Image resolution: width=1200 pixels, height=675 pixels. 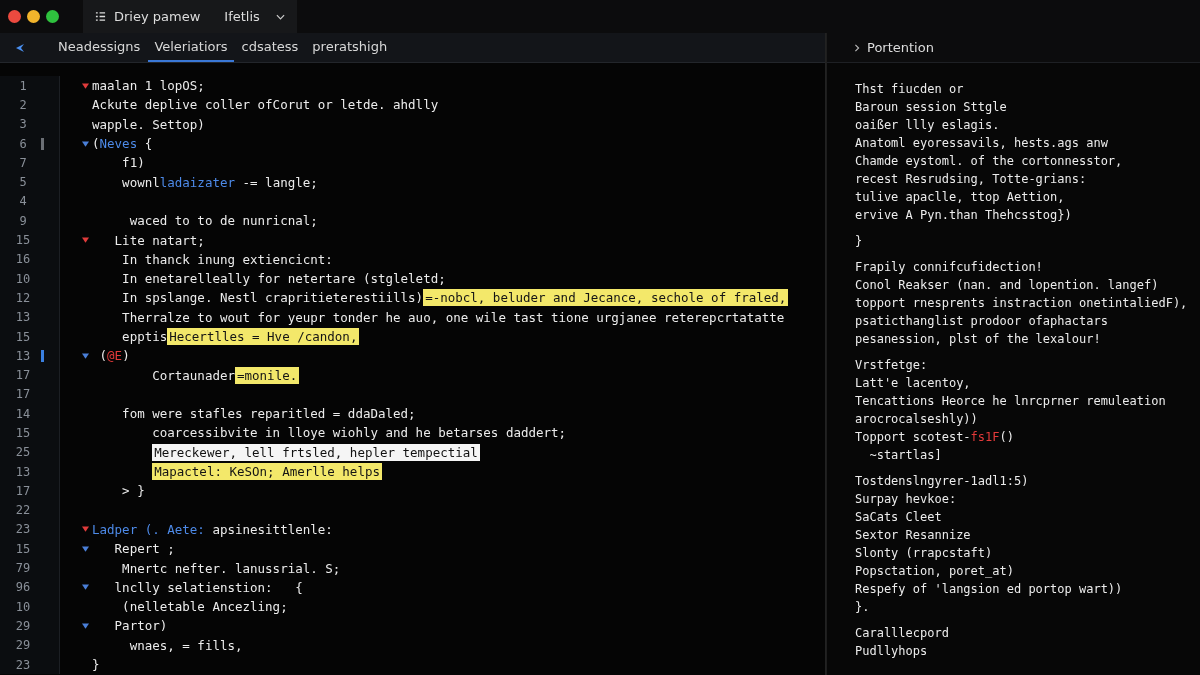 What do you see at coordinates (606, 298) in the screenshot?
I see `highlighted-code: =-nobcl, beluder and Jecance, sechole of fraled,` at bounding box center [606, 298].